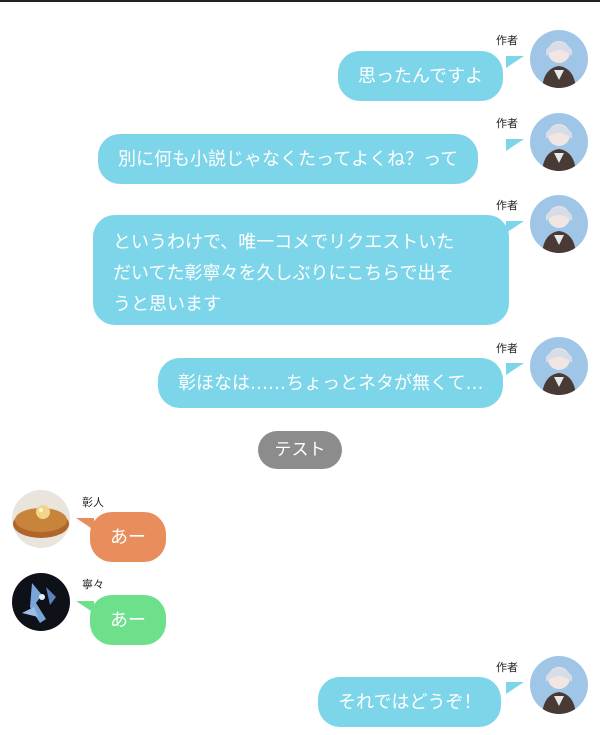 The height and width of the screenshot is (735, 600). Describe the element at coordinates (41, 602) in the screenshot. I see `nene-avatar` at that location.